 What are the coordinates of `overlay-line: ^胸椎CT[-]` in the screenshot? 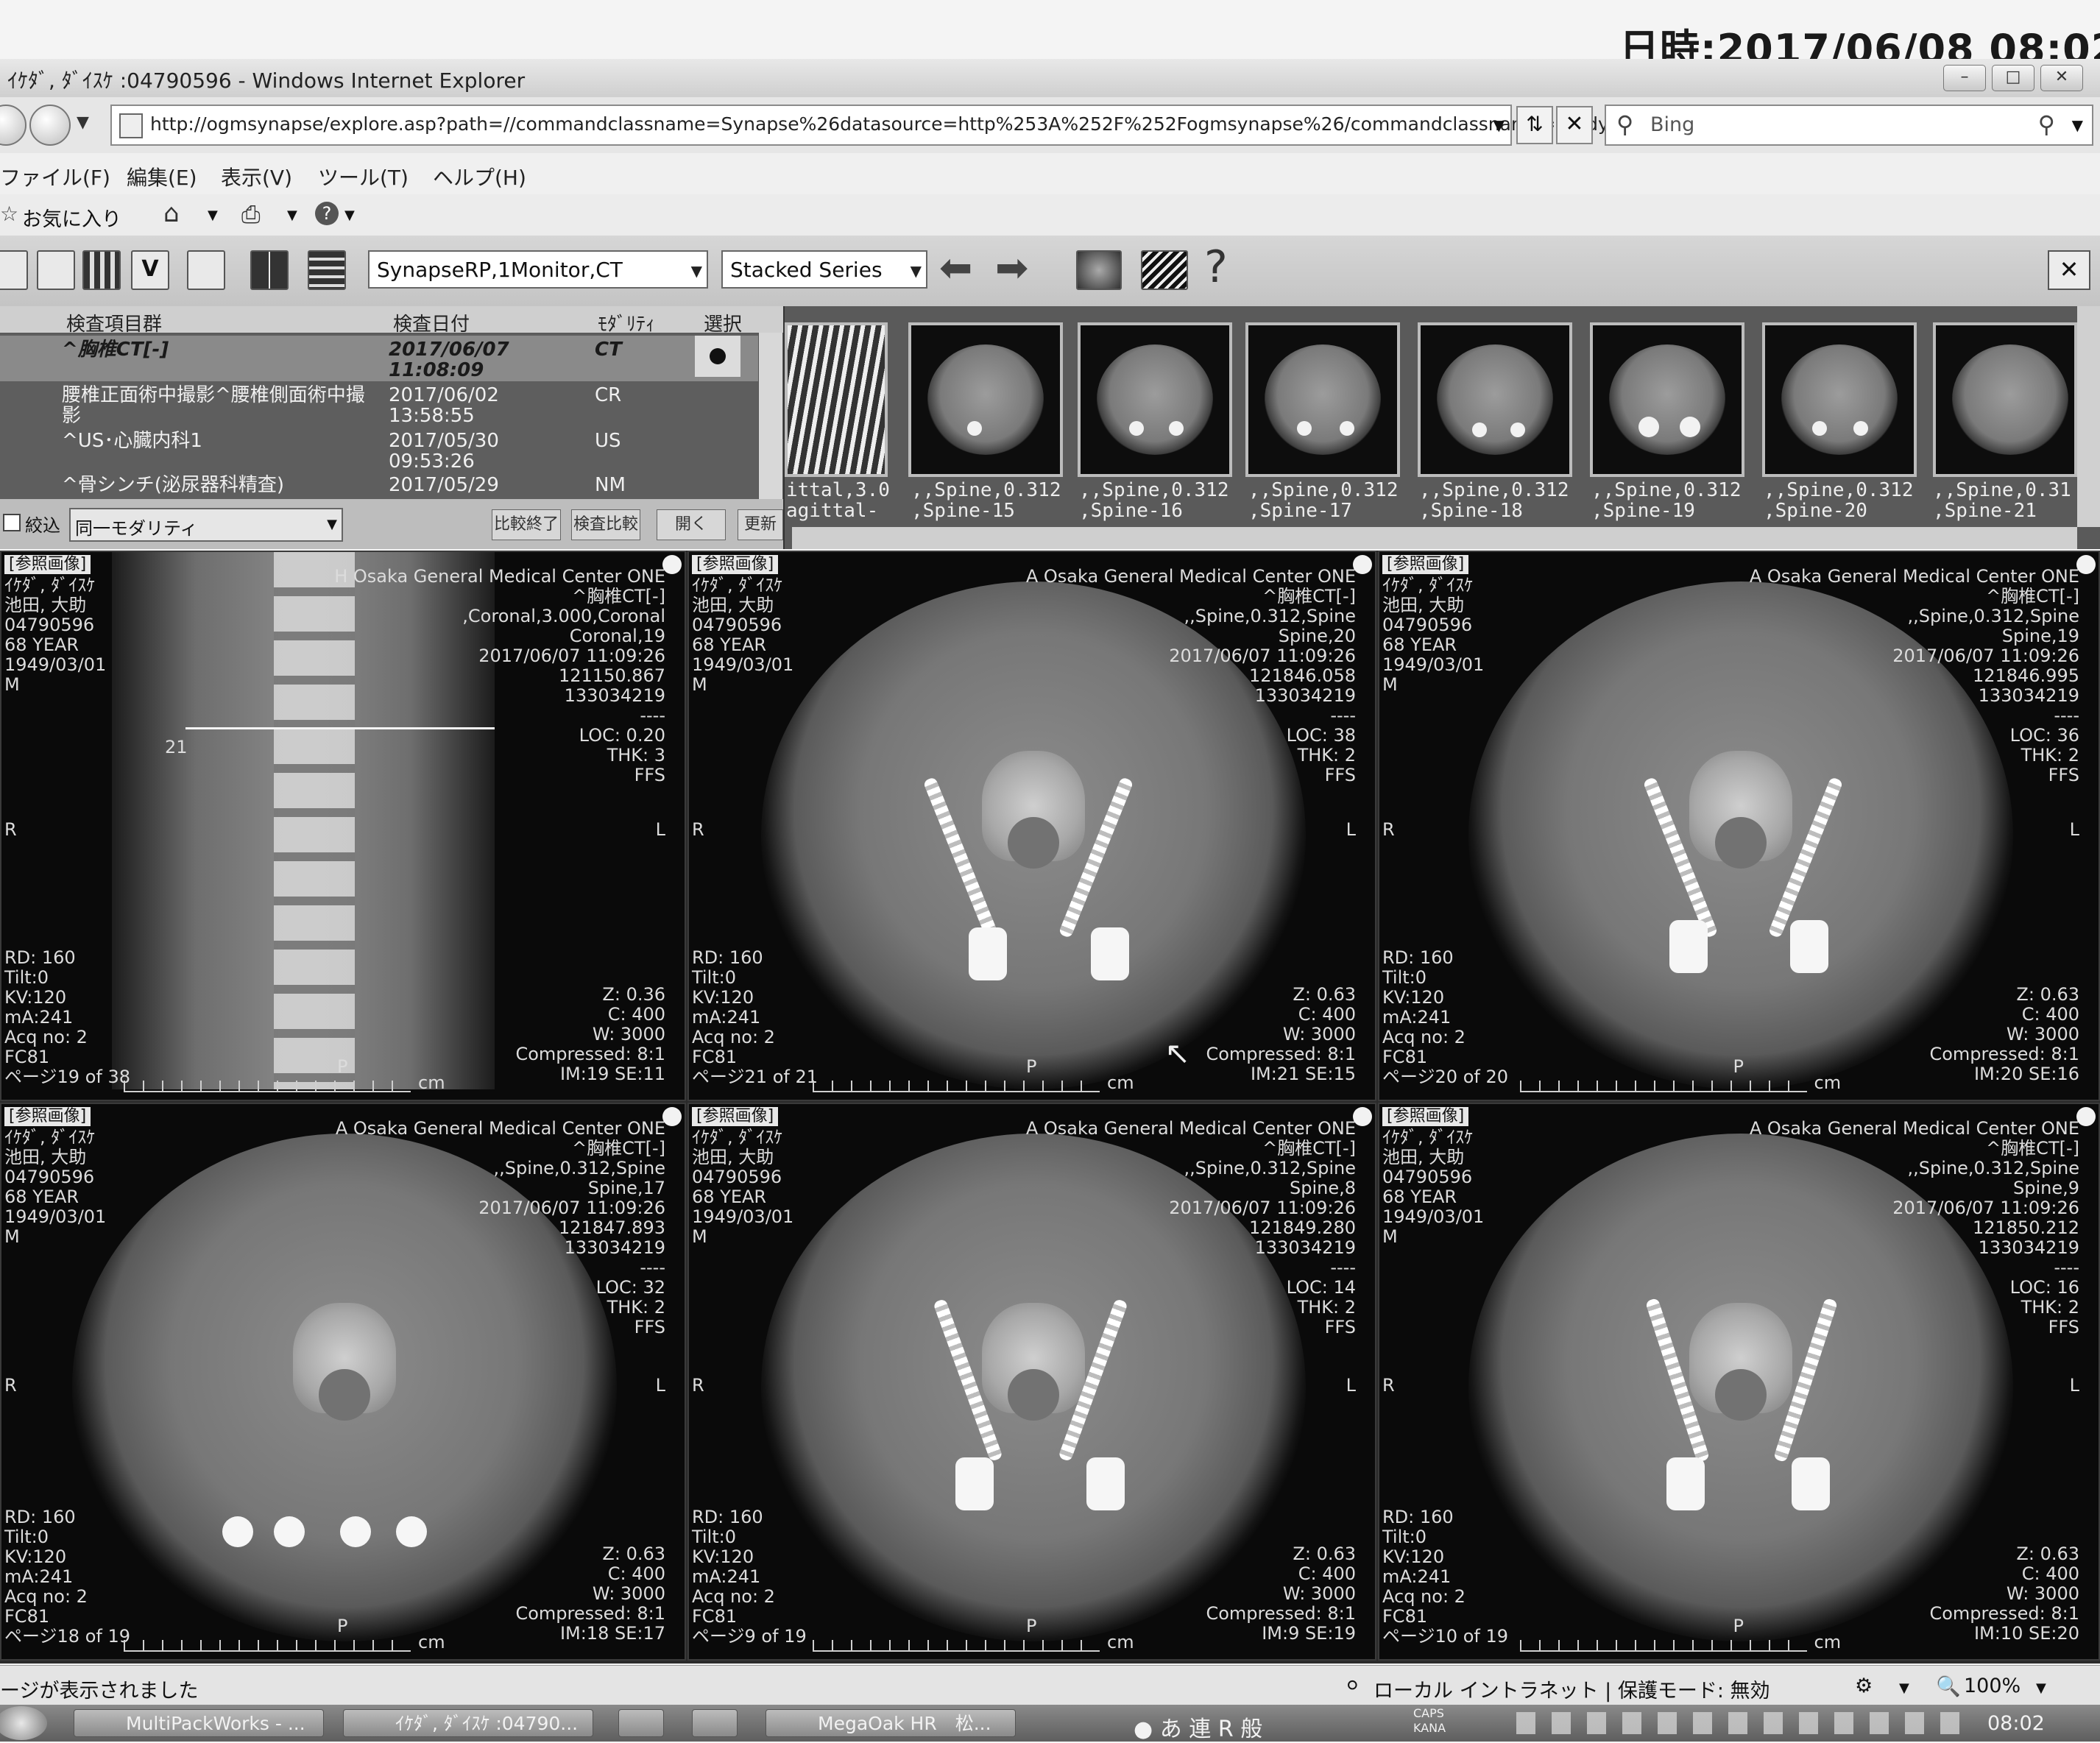 It's located at (618, 596).